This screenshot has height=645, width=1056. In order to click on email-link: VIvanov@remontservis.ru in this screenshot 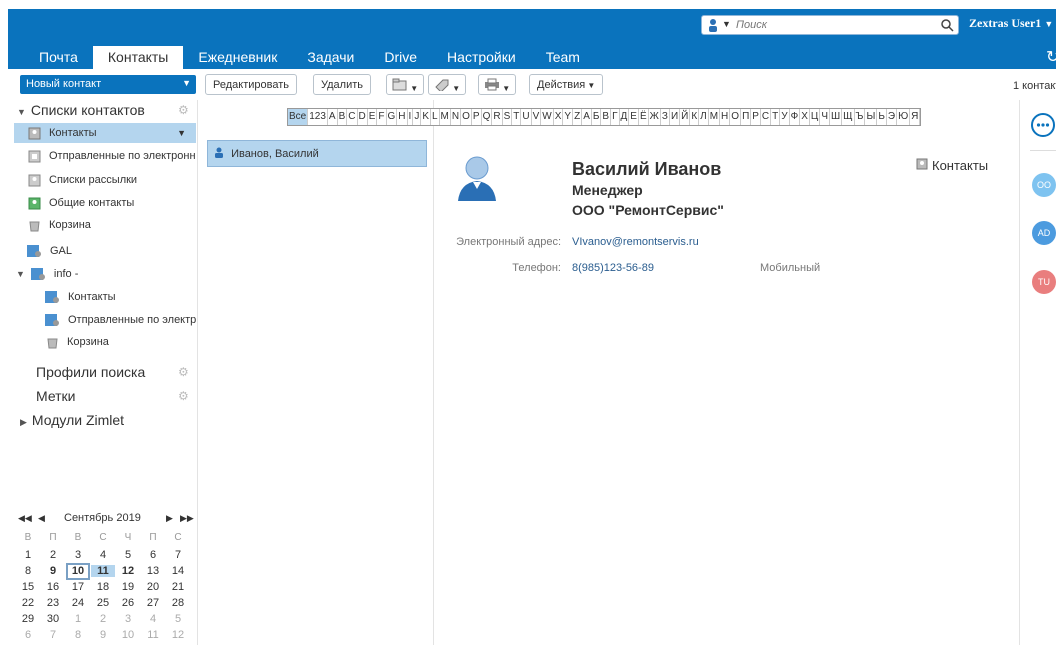, I will do `click(635, 242)`.